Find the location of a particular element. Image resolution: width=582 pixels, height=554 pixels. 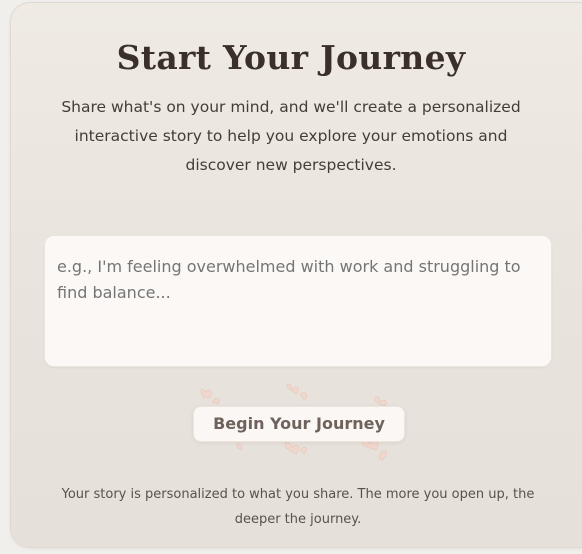

begin-journey-button: Begin Your Journey is located at coordinates (299, 424).